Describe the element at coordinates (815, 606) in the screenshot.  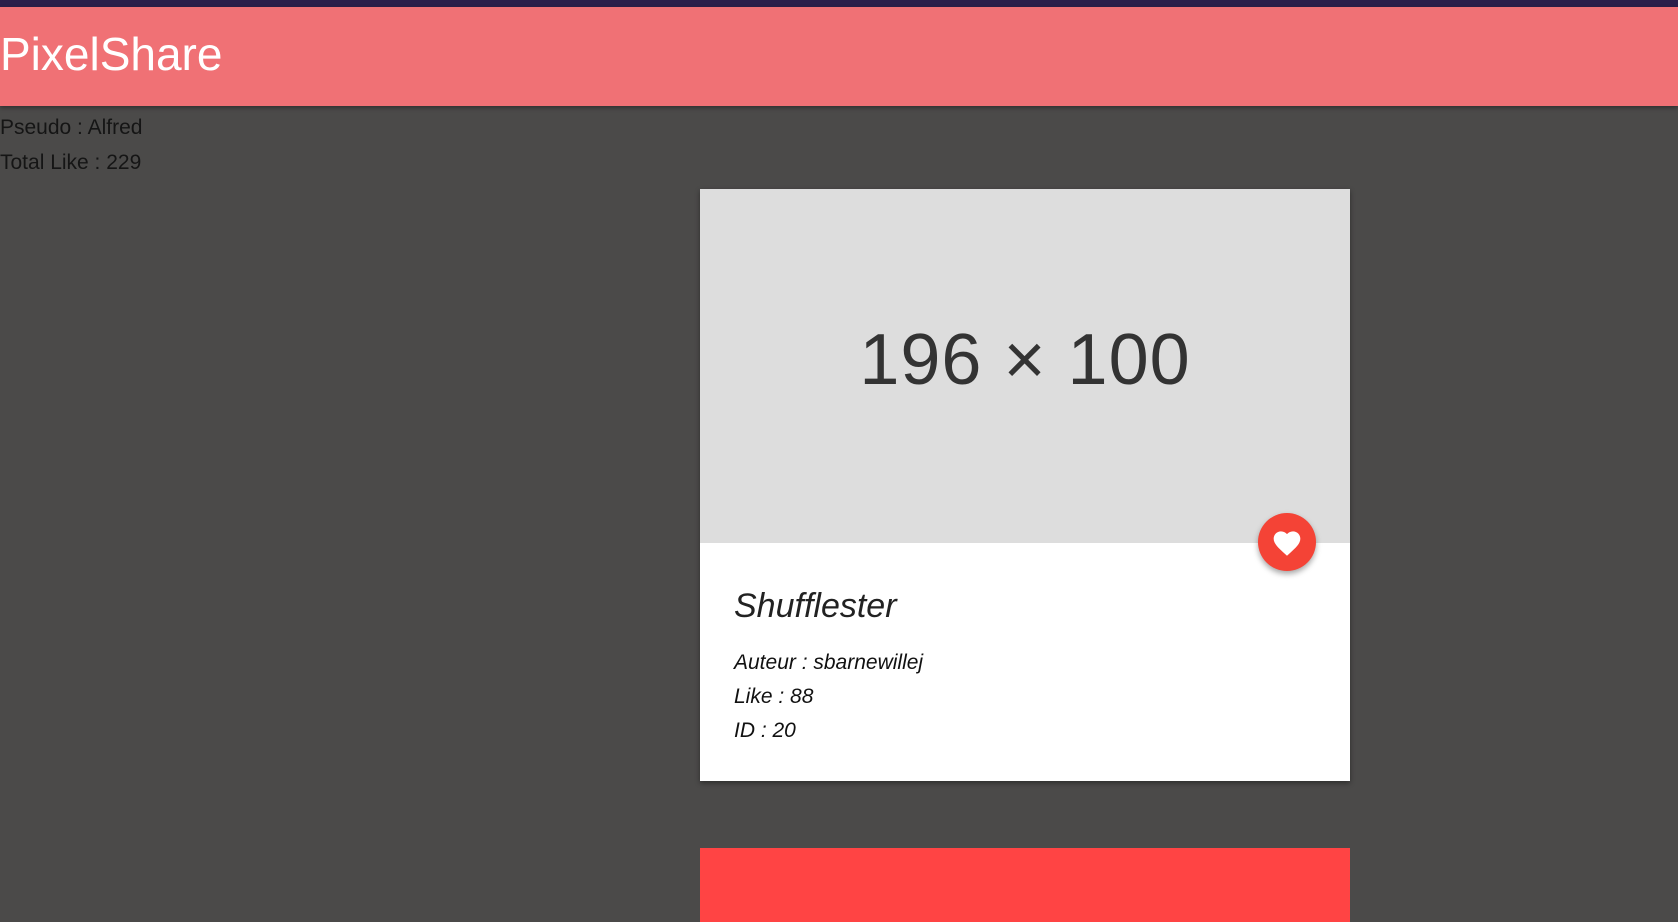
I see `card-title: Shufflester` at that location.